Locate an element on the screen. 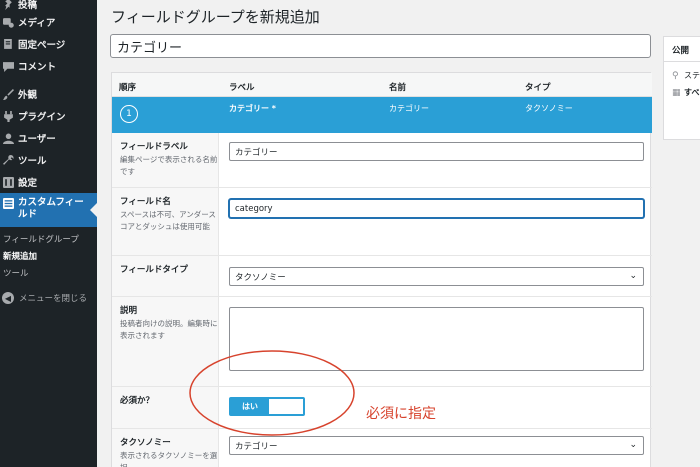 This screenshot has width=700, height=467. column-order: 順序 is located at coordinates (128, 88).